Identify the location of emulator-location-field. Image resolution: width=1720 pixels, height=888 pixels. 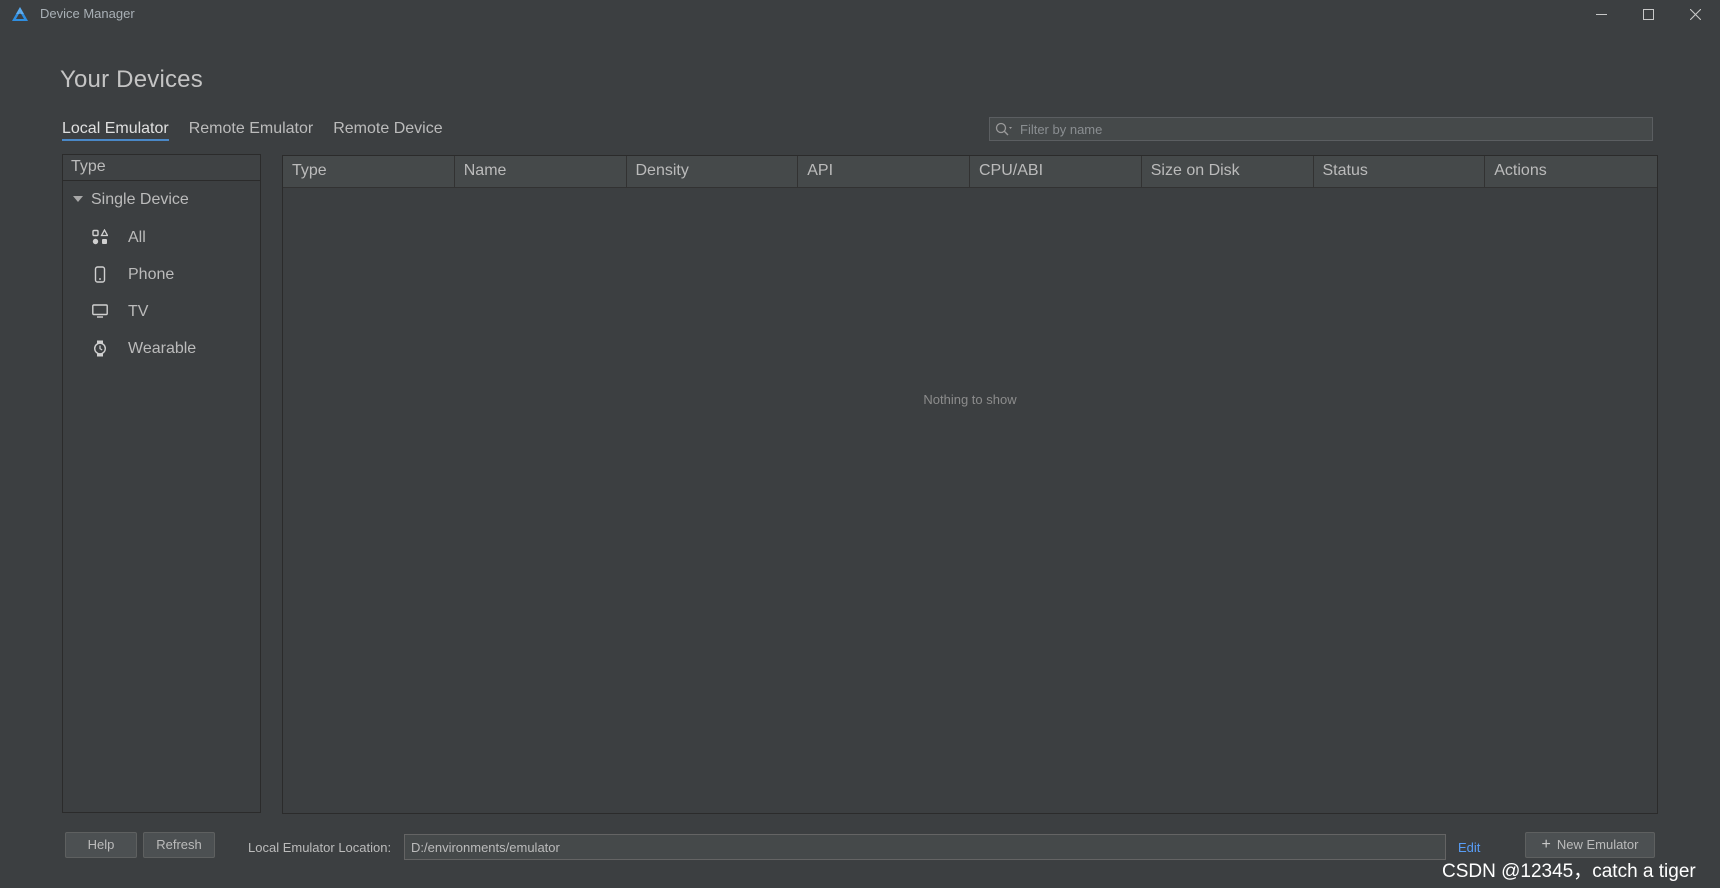
(925, 847).